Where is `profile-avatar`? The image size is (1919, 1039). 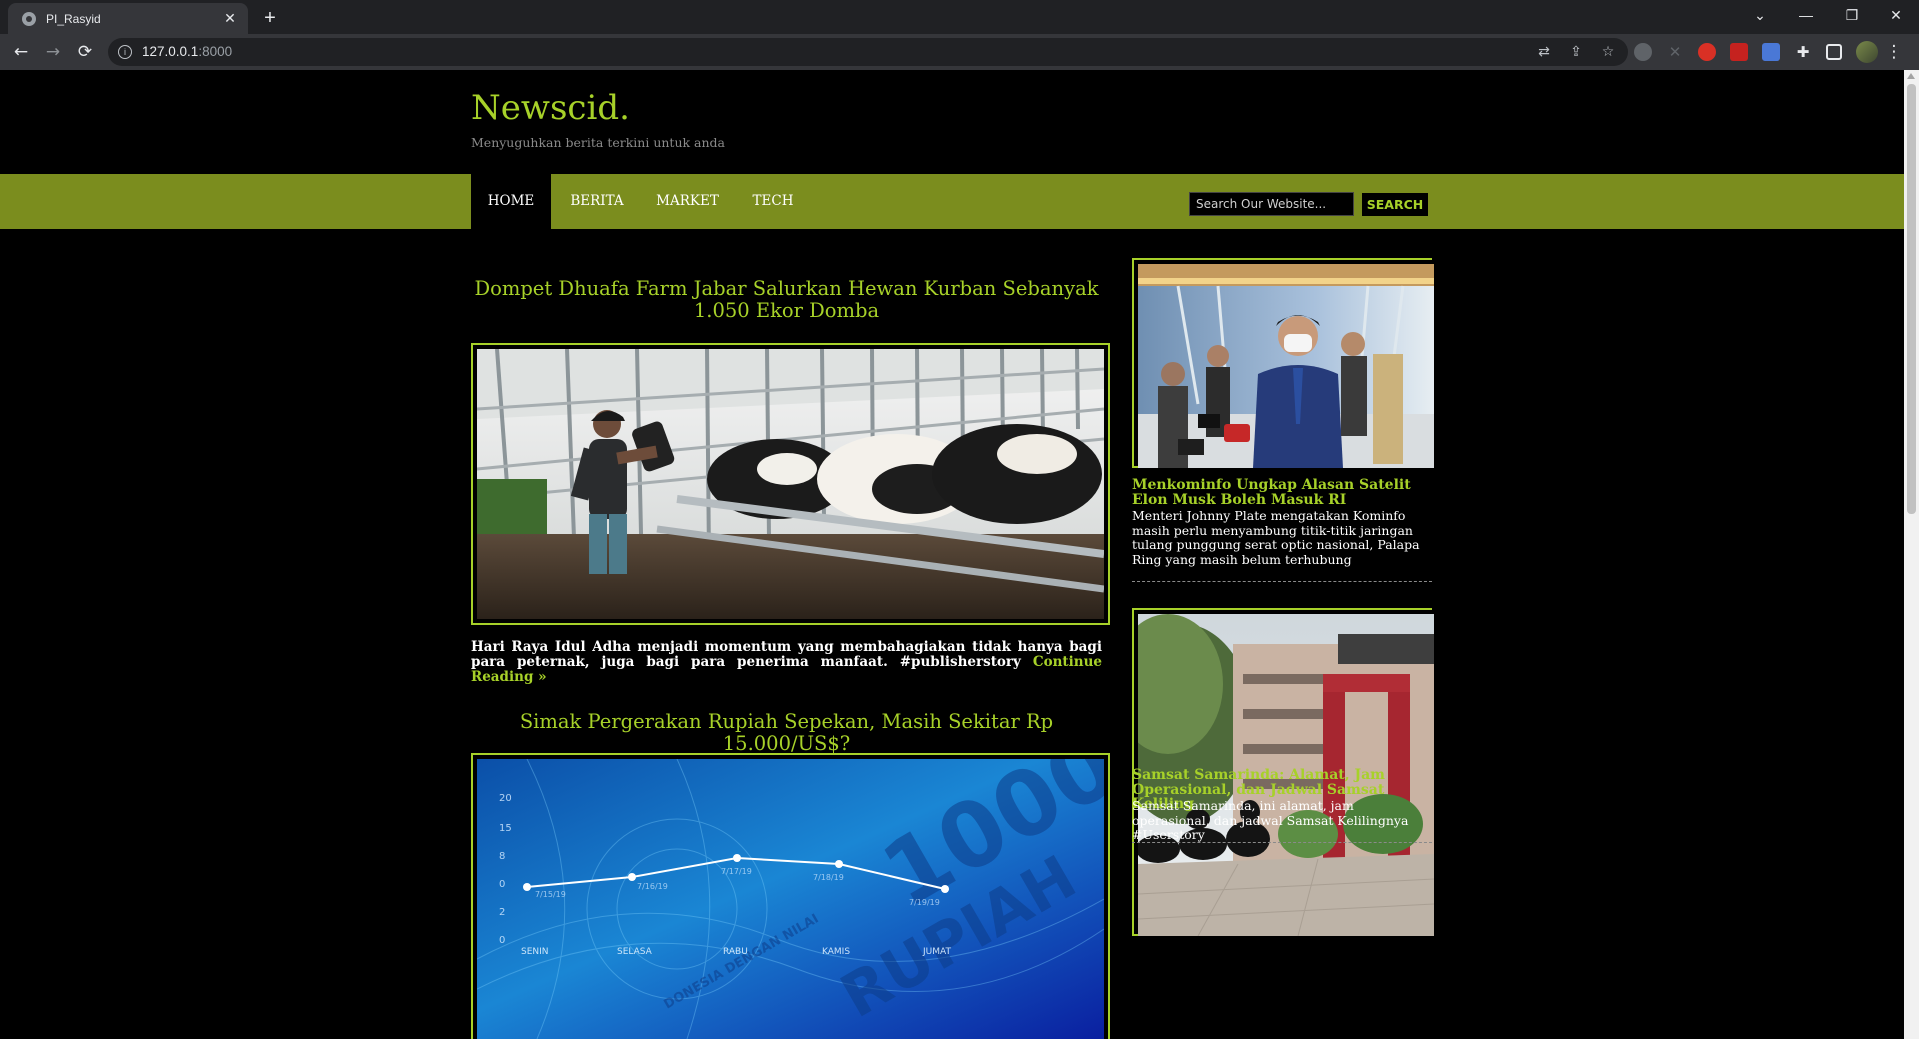
profile-avatar is located at coordinates (1867, 52).